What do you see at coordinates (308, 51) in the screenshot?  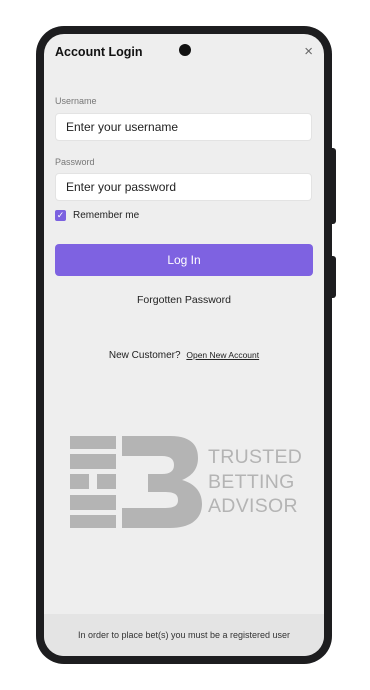 I see `close-icon: ×` at bounding box center [308, 51].